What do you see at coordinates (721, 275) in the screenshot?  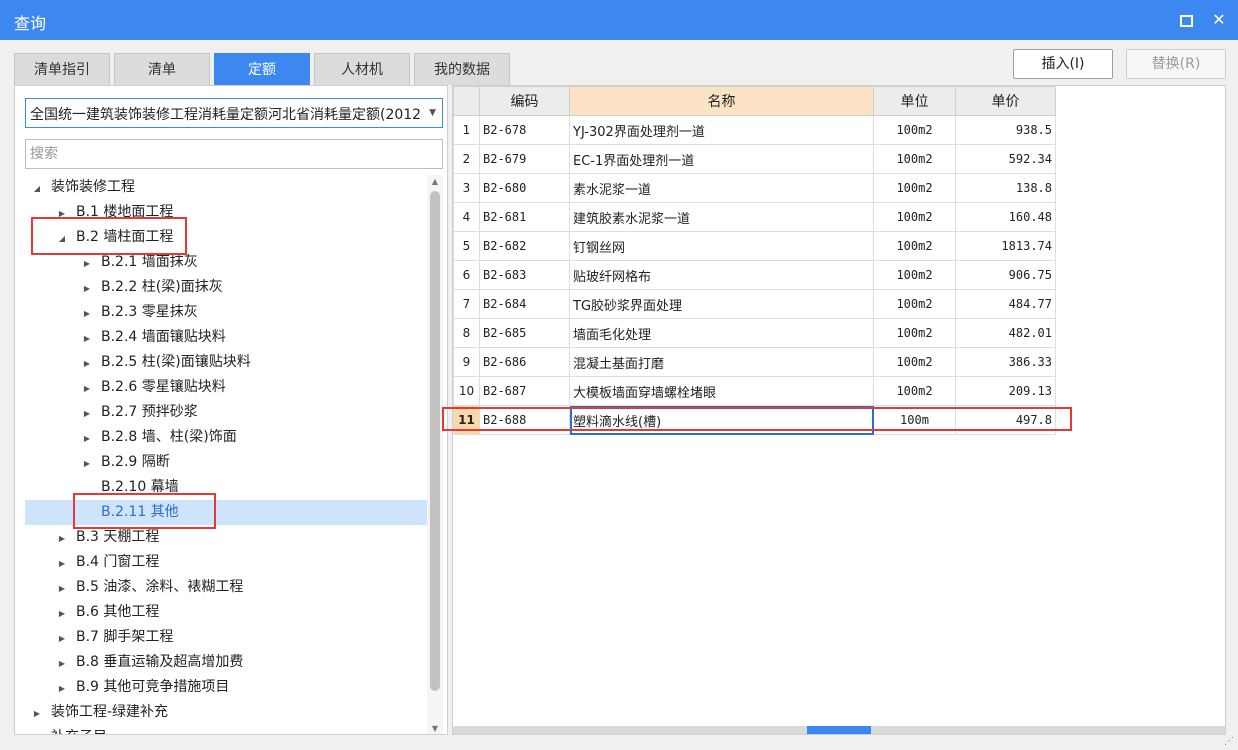 I see `cell-name: 贴玻纤网格布` at bounding box center [721, 275].